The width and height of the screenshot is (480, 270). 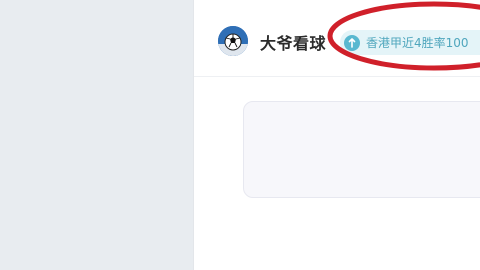 What do you see at coordinates (352, 42) in the screenshot?
I see `arrow-up-icon` at bounding box center [352, 42].